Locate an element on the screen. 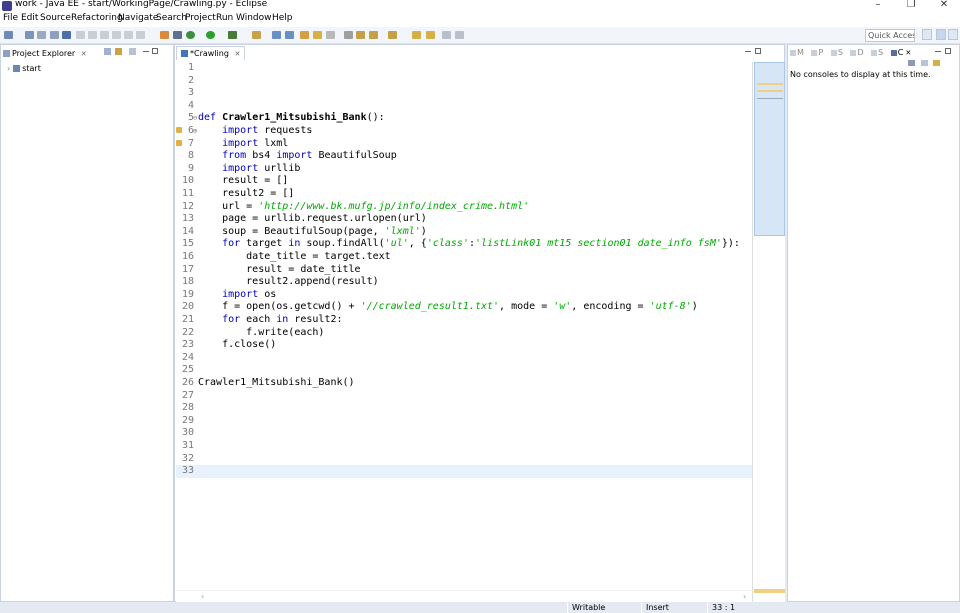 The width and height of the screenshot is (960, 613). maximize-console-icon is located at coordinates (948, 51).